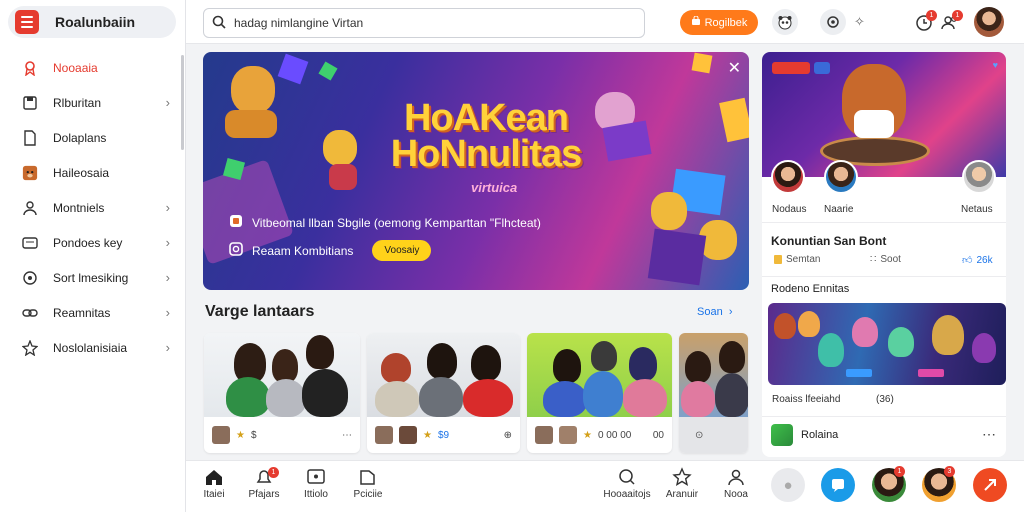 Image resolution: width=1024 pixels, height=512 pixels. What do you see at coordinates (788, 485) in the screenshot?
I see `chat-bubble-icon: ●` at bounding box center [788, 485].